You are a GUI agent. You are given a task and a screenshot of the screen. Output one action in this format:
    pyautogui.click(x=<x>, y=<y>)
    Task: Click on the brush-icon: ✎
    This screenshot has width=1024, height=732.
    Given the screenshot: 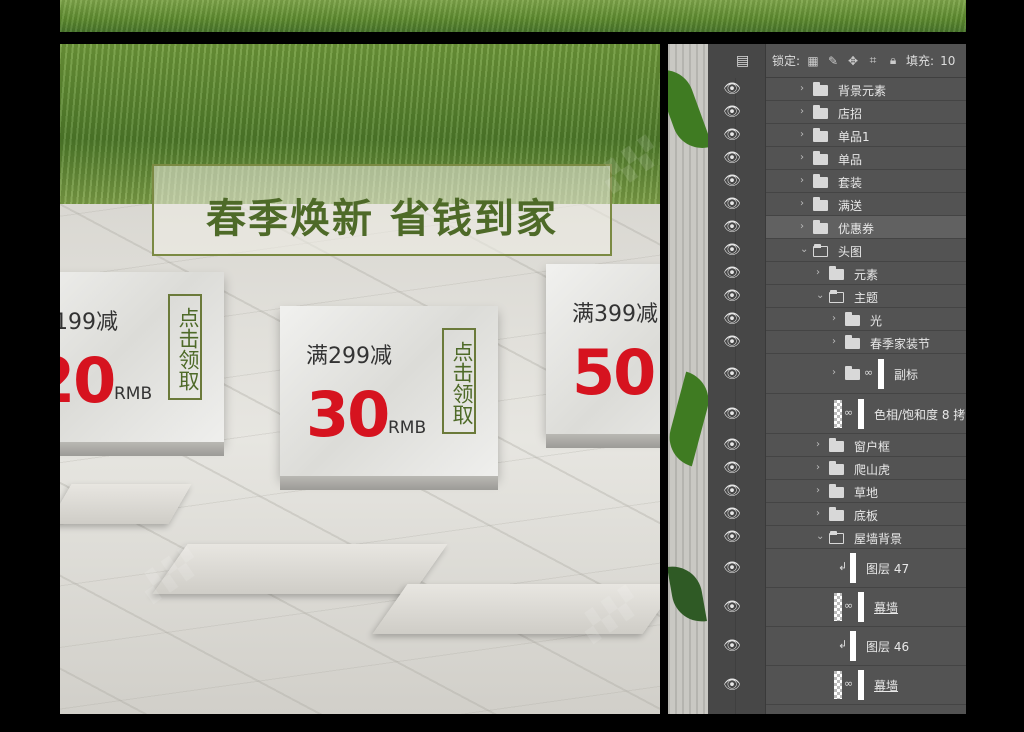 What is the action you would take?
    pyautogui.click(x=833, y=61)
    